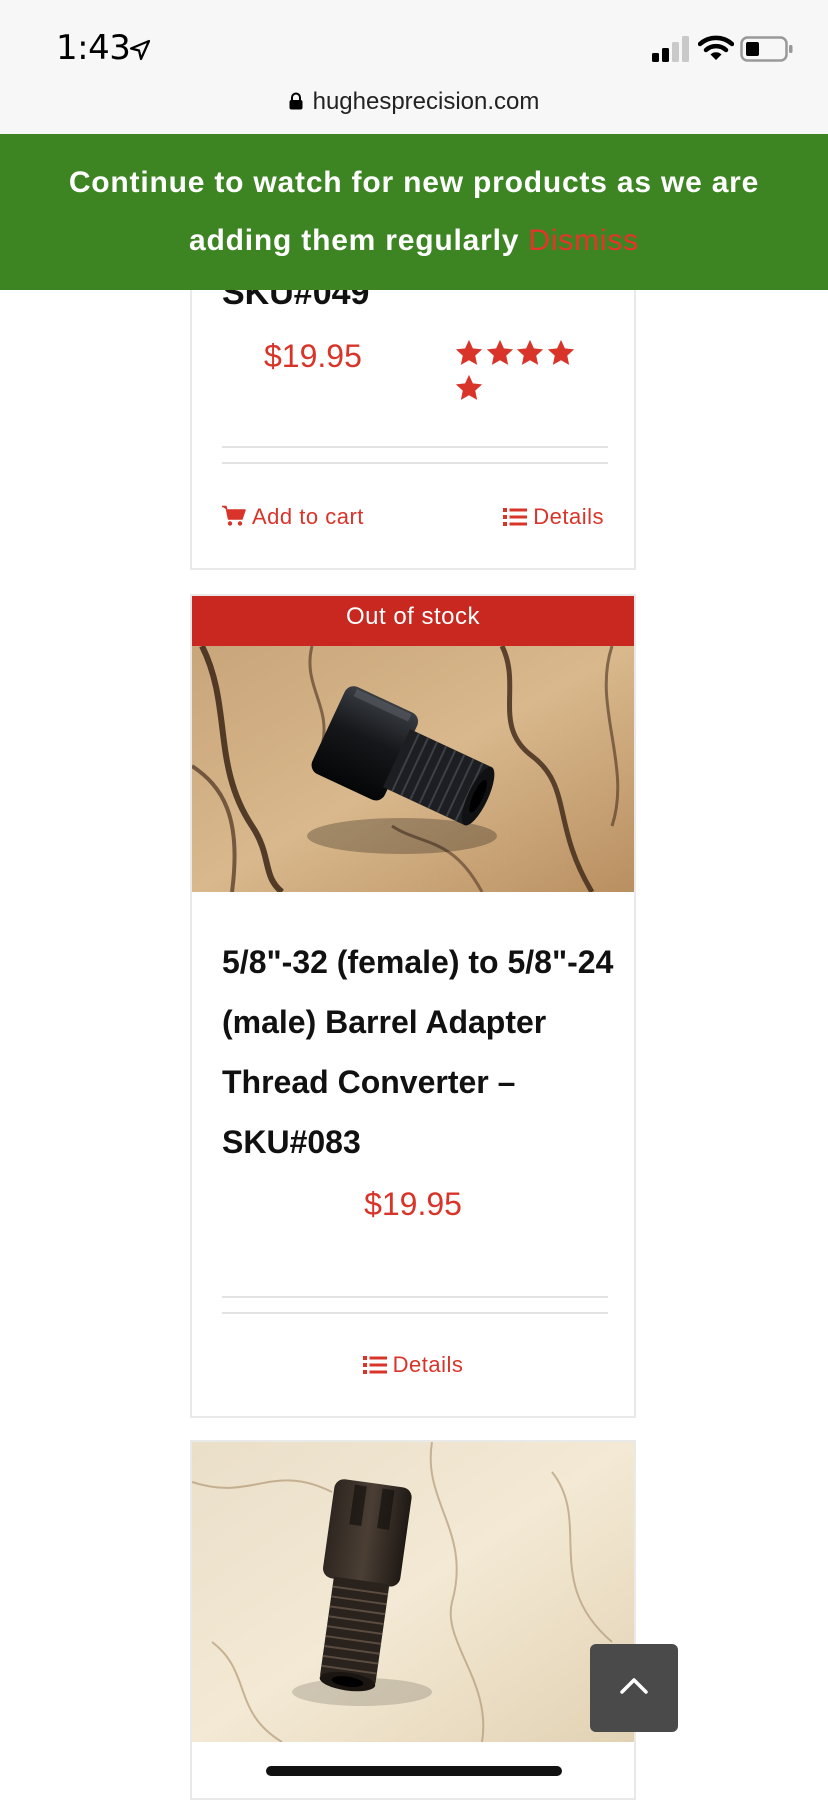  What do you see at coordinates (308, 516) in the screenshot?
I see `add-to-cart-label: Add to cart` at bounding box center [308, 516].